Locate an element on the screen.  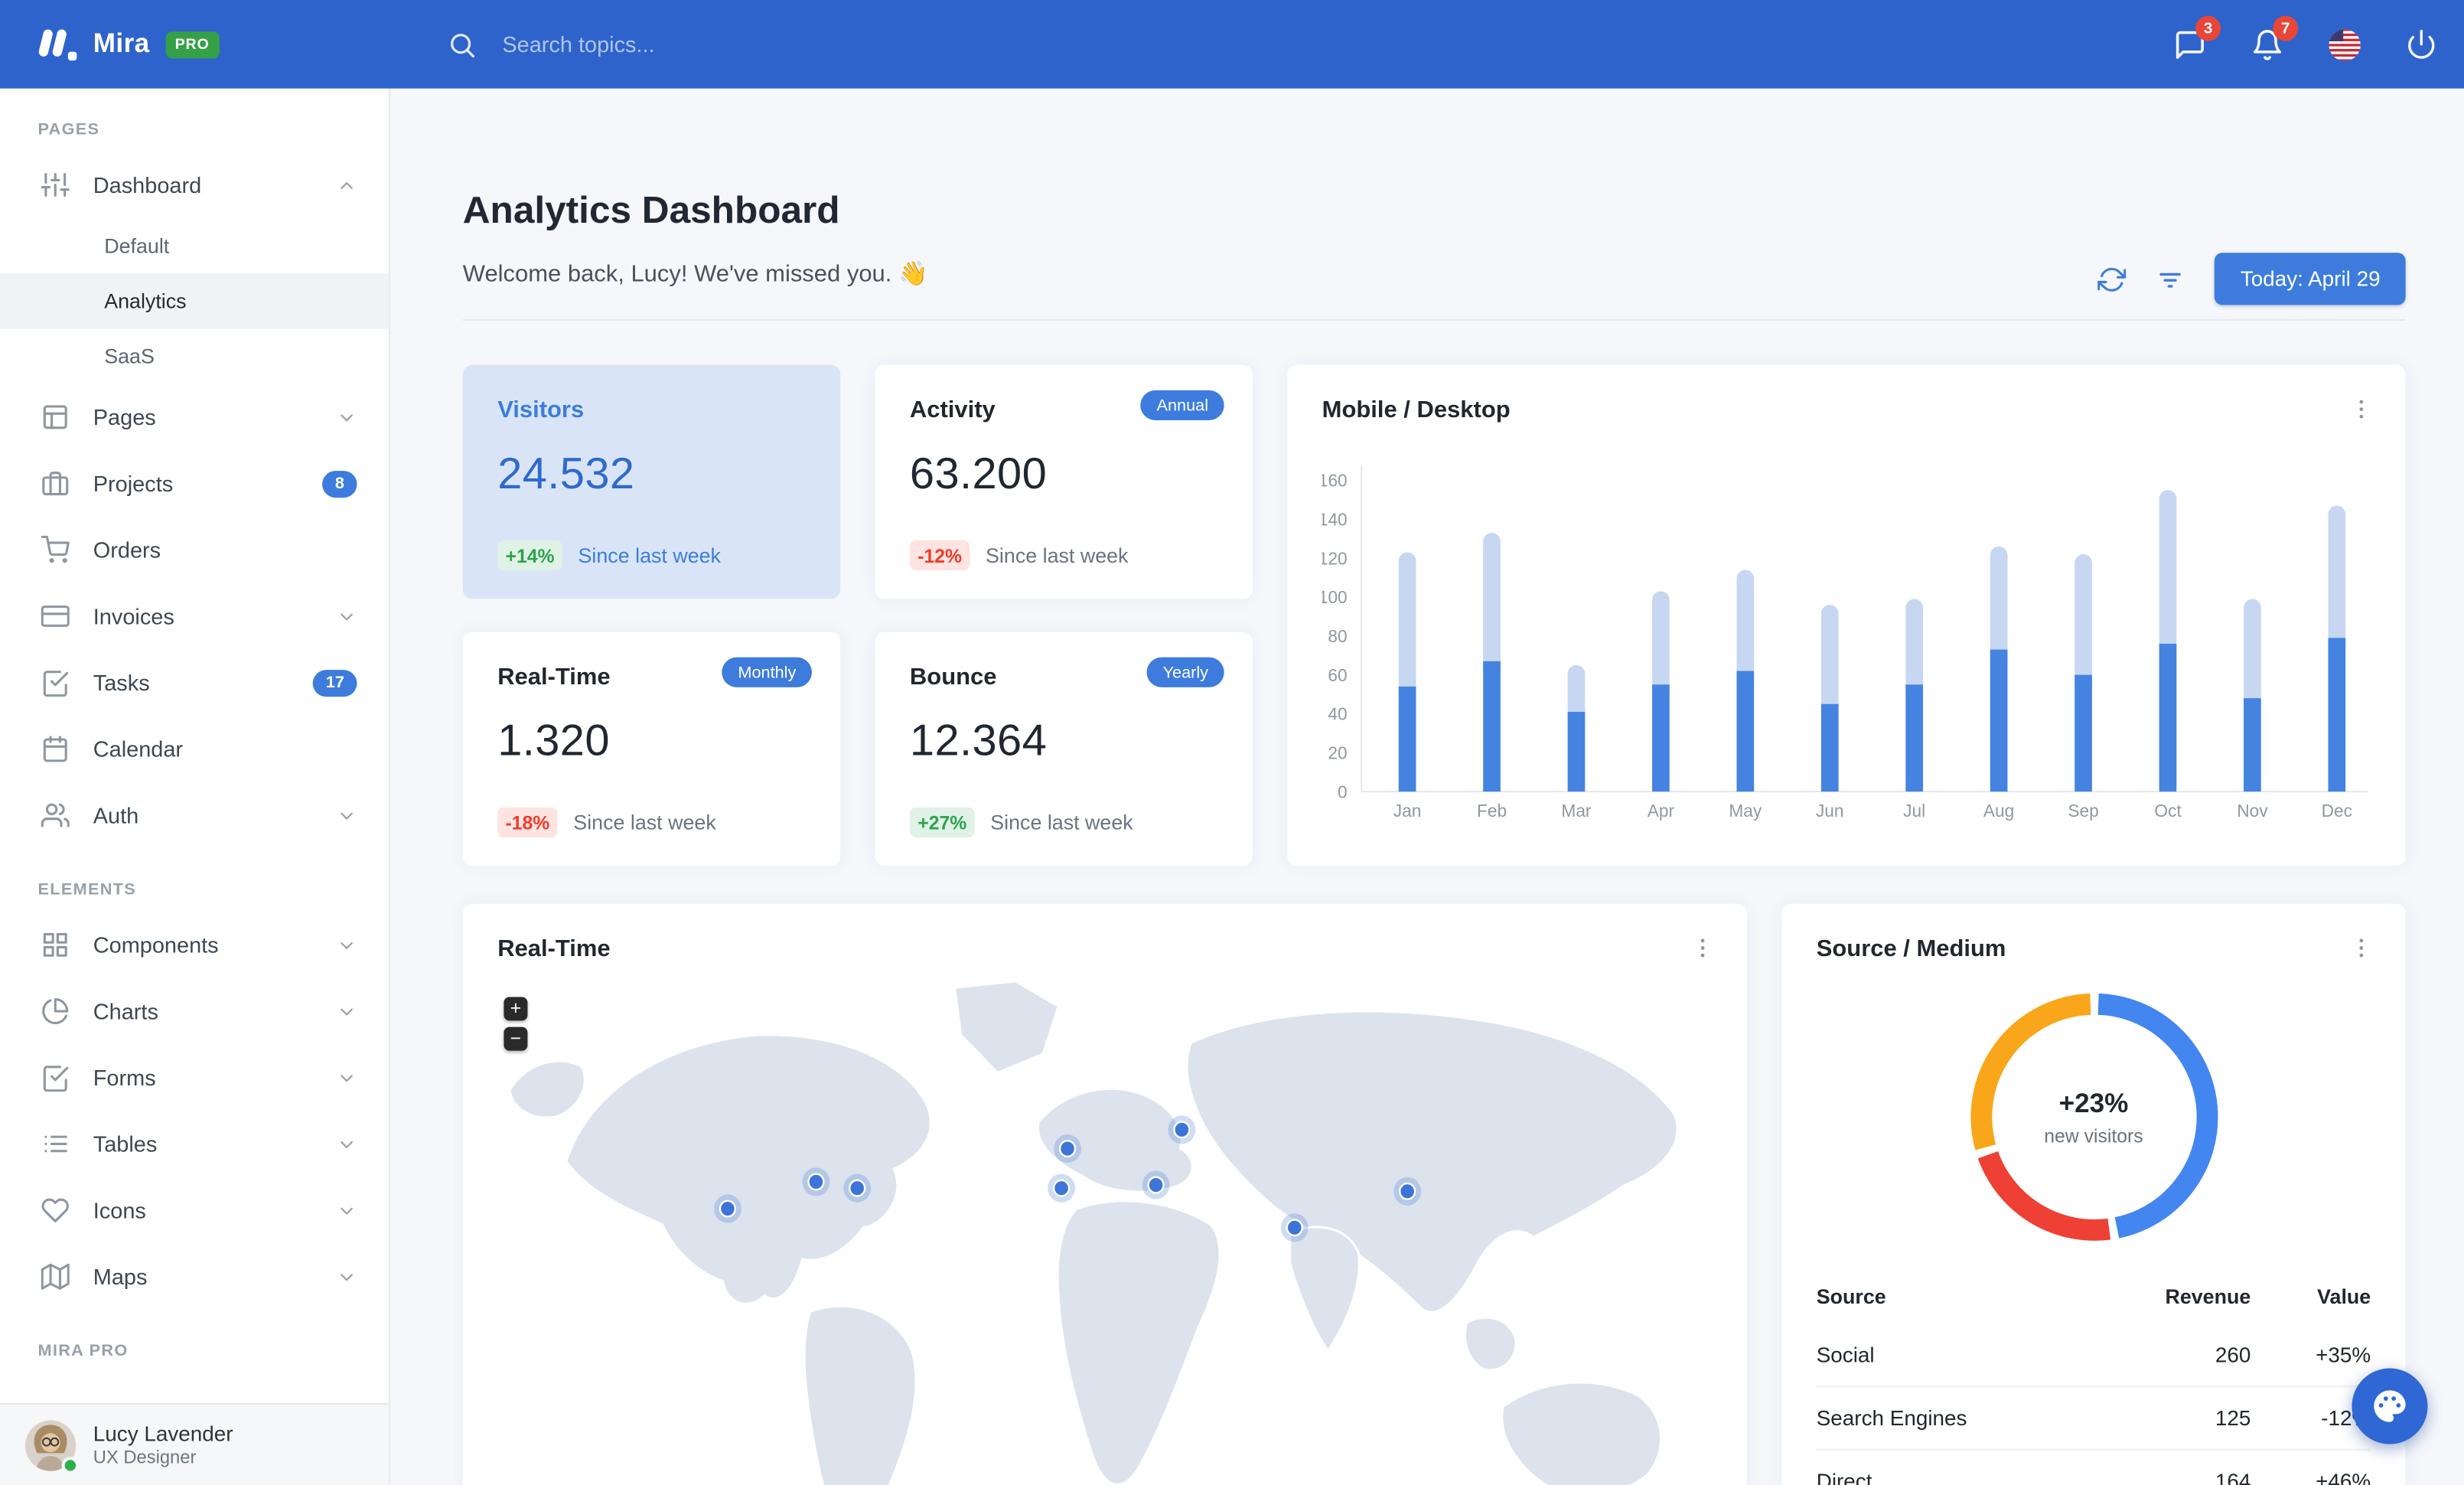
sidebar-item-pages: Pages is located at coordinates (194, 417).